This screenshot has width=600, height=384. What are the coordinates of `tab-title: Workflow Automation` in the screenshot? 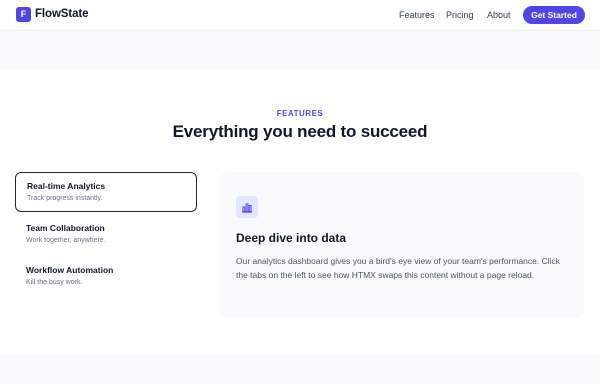 It's located at (70, 270).